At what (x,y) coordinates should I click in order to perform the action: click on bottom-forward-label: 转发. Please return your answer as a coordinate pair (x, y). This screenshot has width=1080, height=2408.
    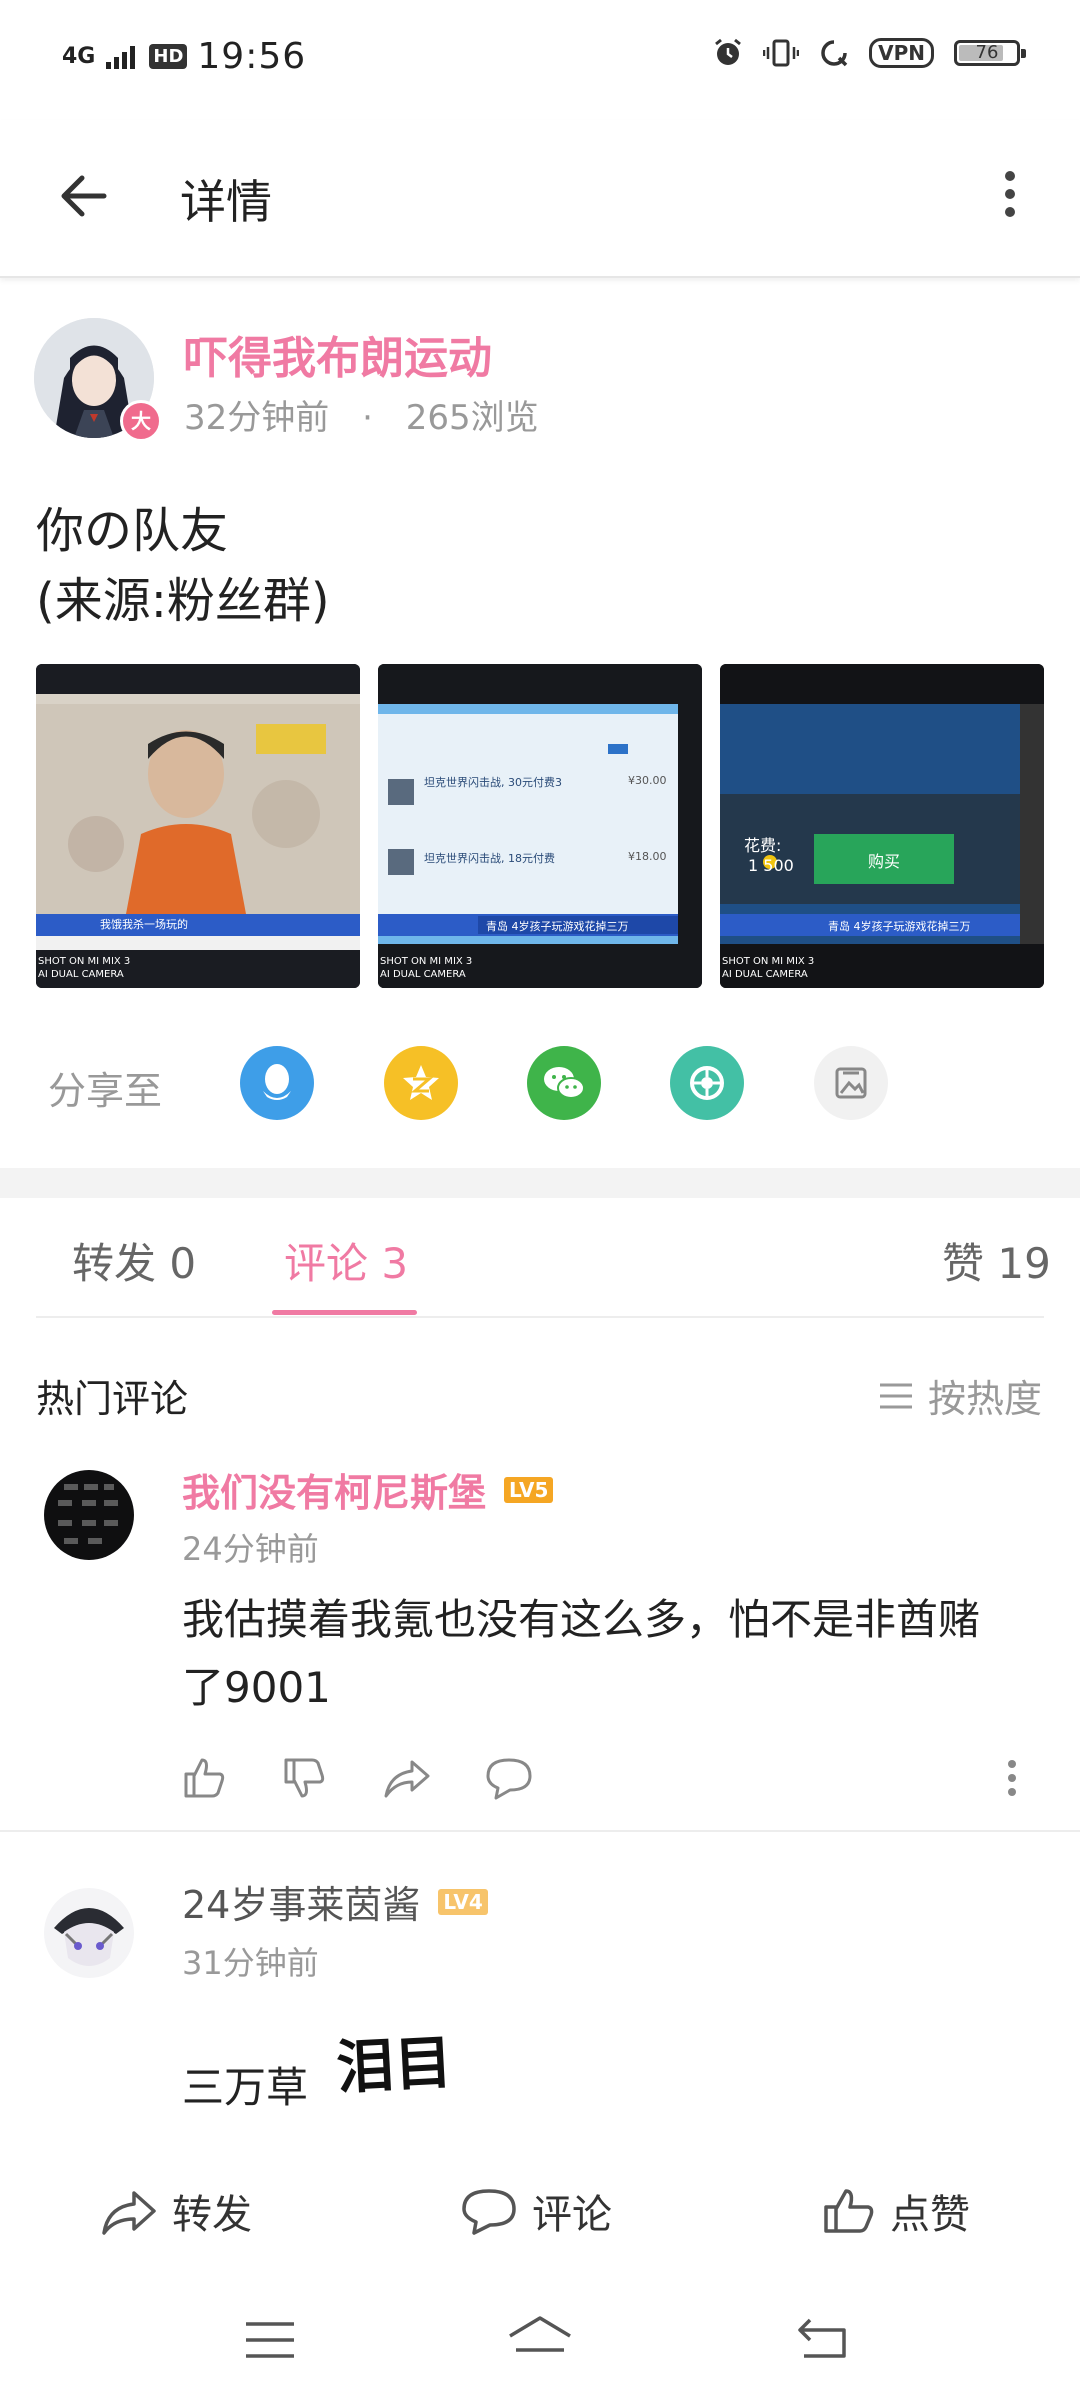
    Looking at the image, I should click on (212, 2215).